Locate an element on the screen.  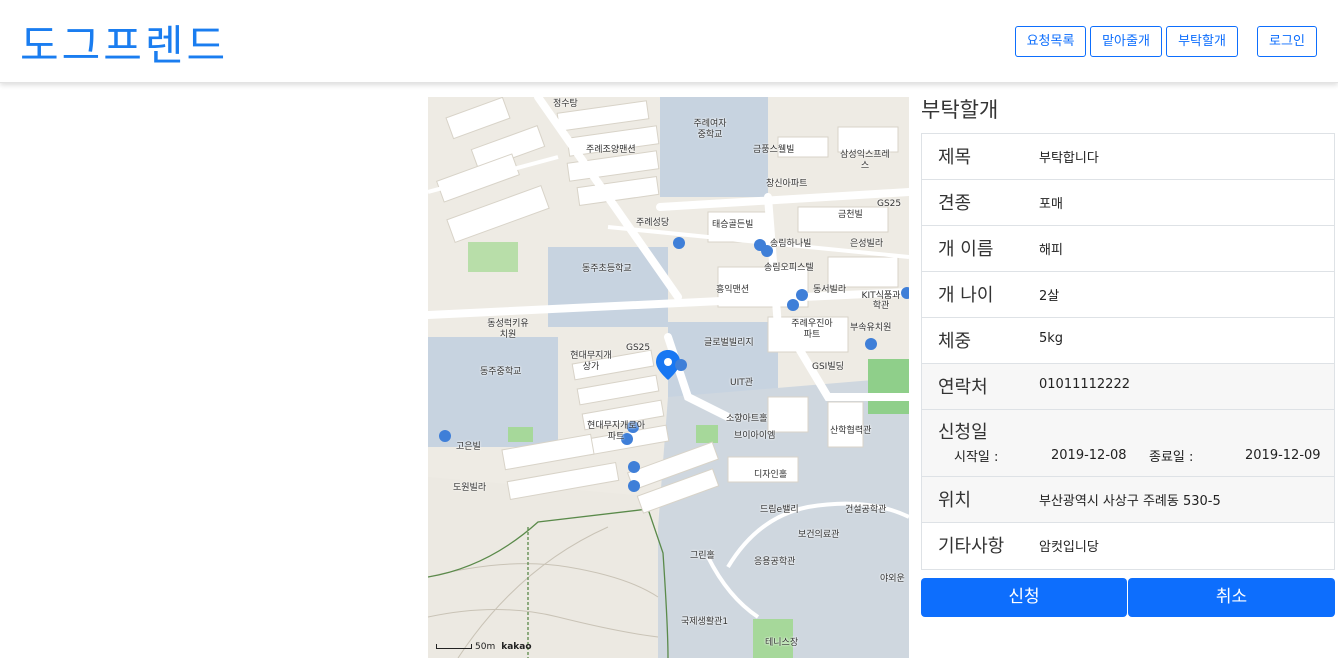
field-row-location: 위치 부산광역시 사상구 주례동 530-5 is located at coordinates (1128, 500).